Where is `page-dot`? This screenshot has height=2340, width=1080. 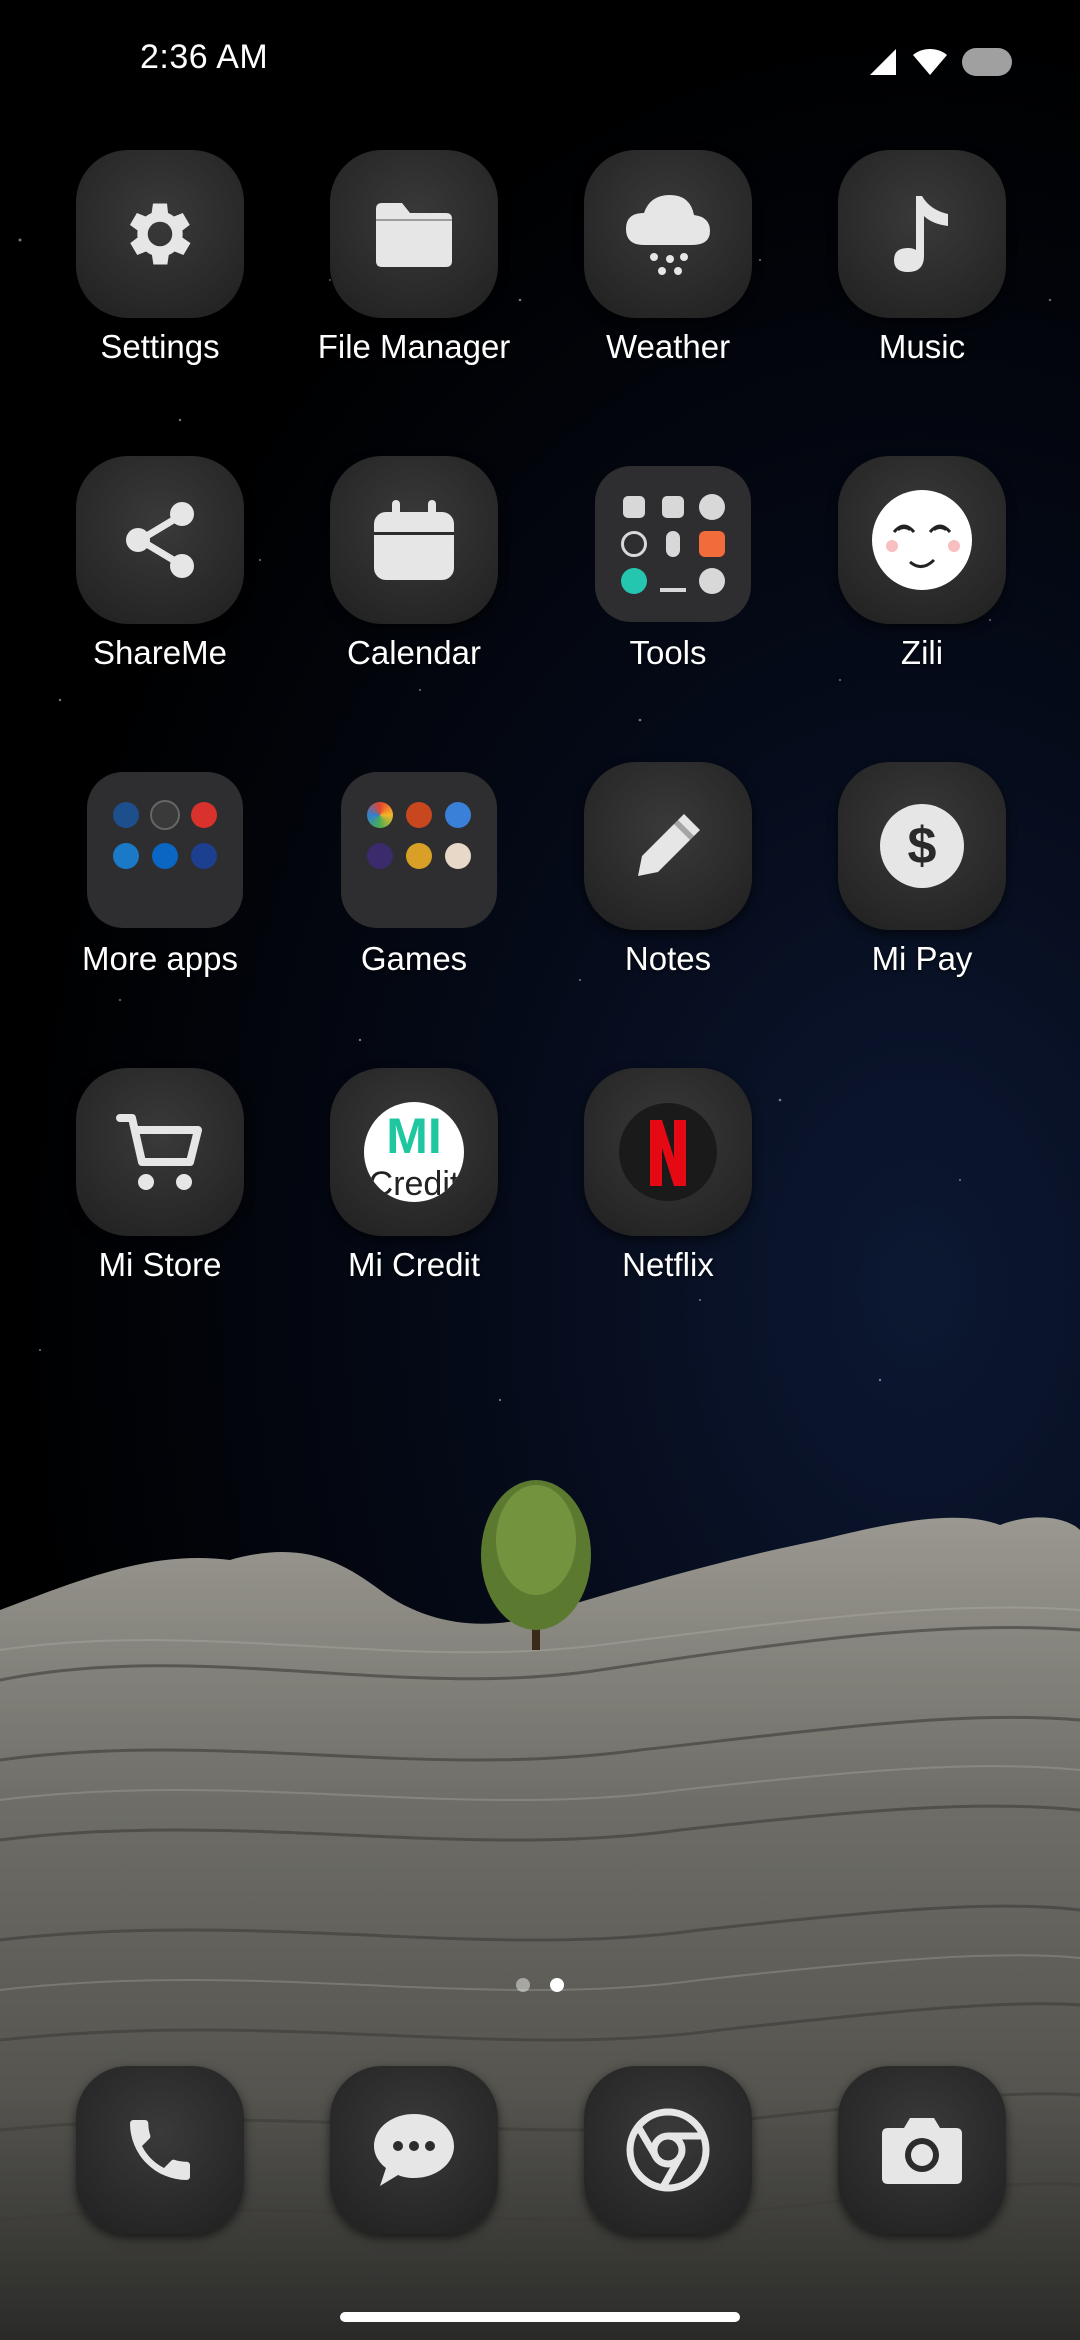
page-dot is located at coordinates (523, 1985).